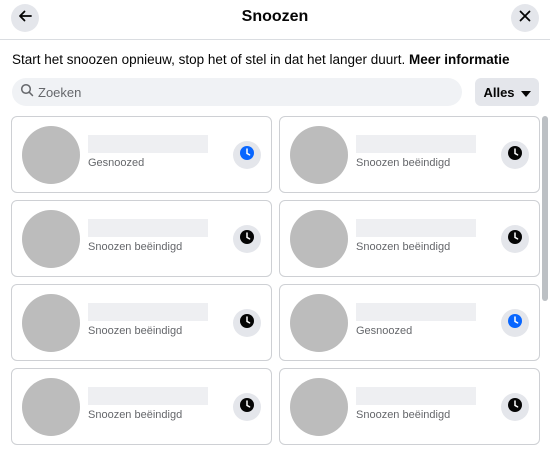 The image size is (550, 451). I want to click on search-box, so click(237, 92).